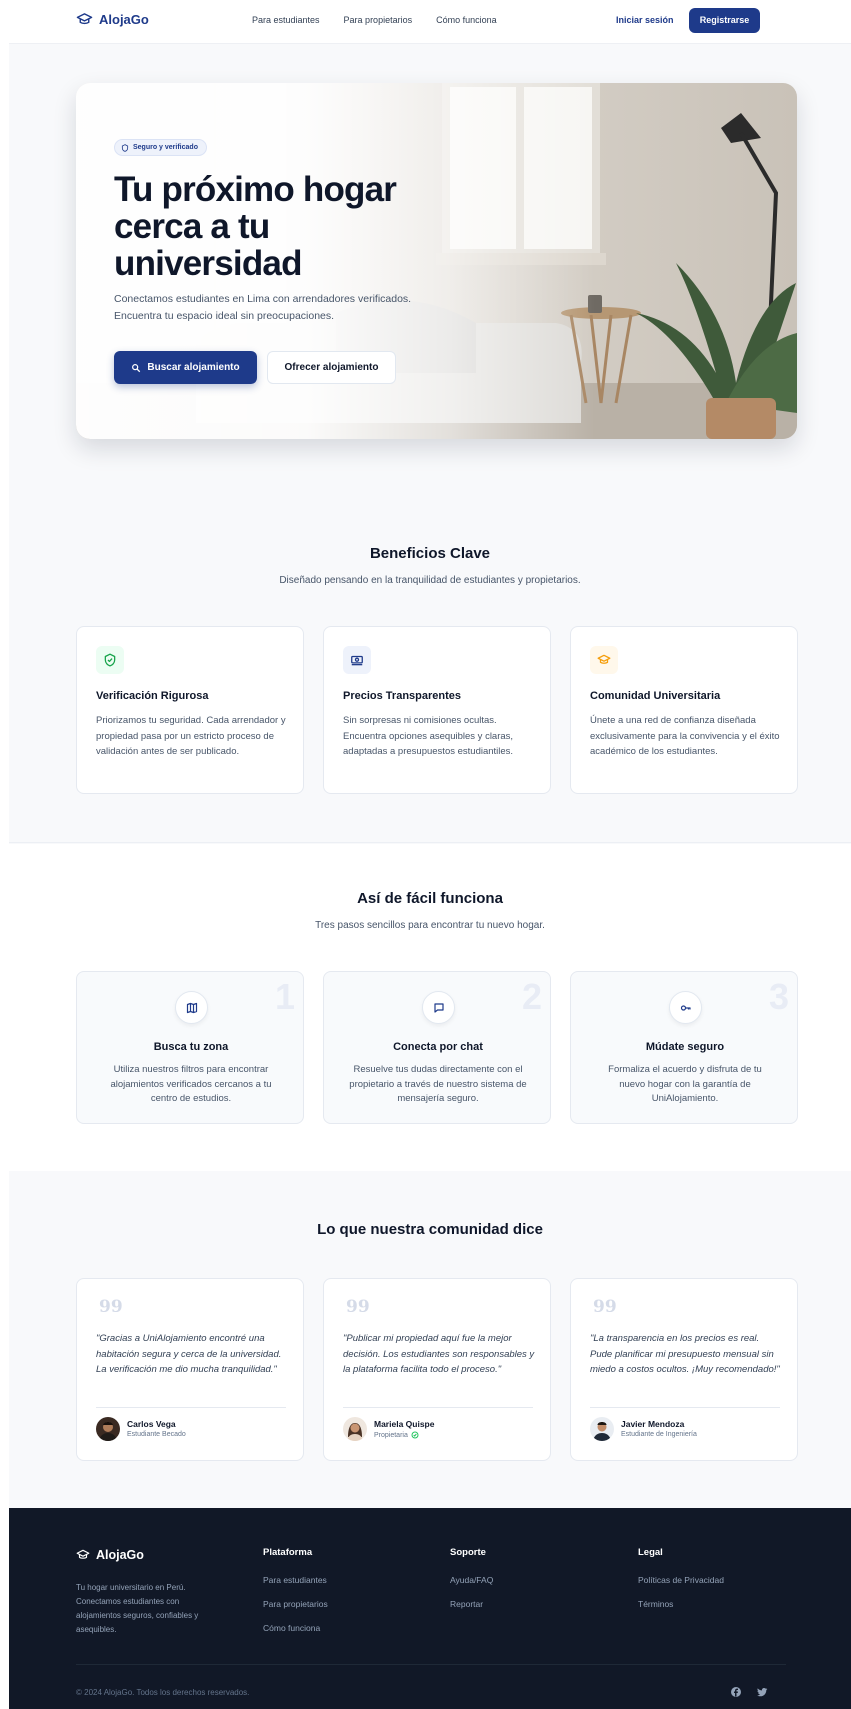 This screenshot has height=1709, width=851. Describe the element at coordinates (466, 20) in the screenshot. I see `nav-link-how-it-works: Cómo funciona` at that location.